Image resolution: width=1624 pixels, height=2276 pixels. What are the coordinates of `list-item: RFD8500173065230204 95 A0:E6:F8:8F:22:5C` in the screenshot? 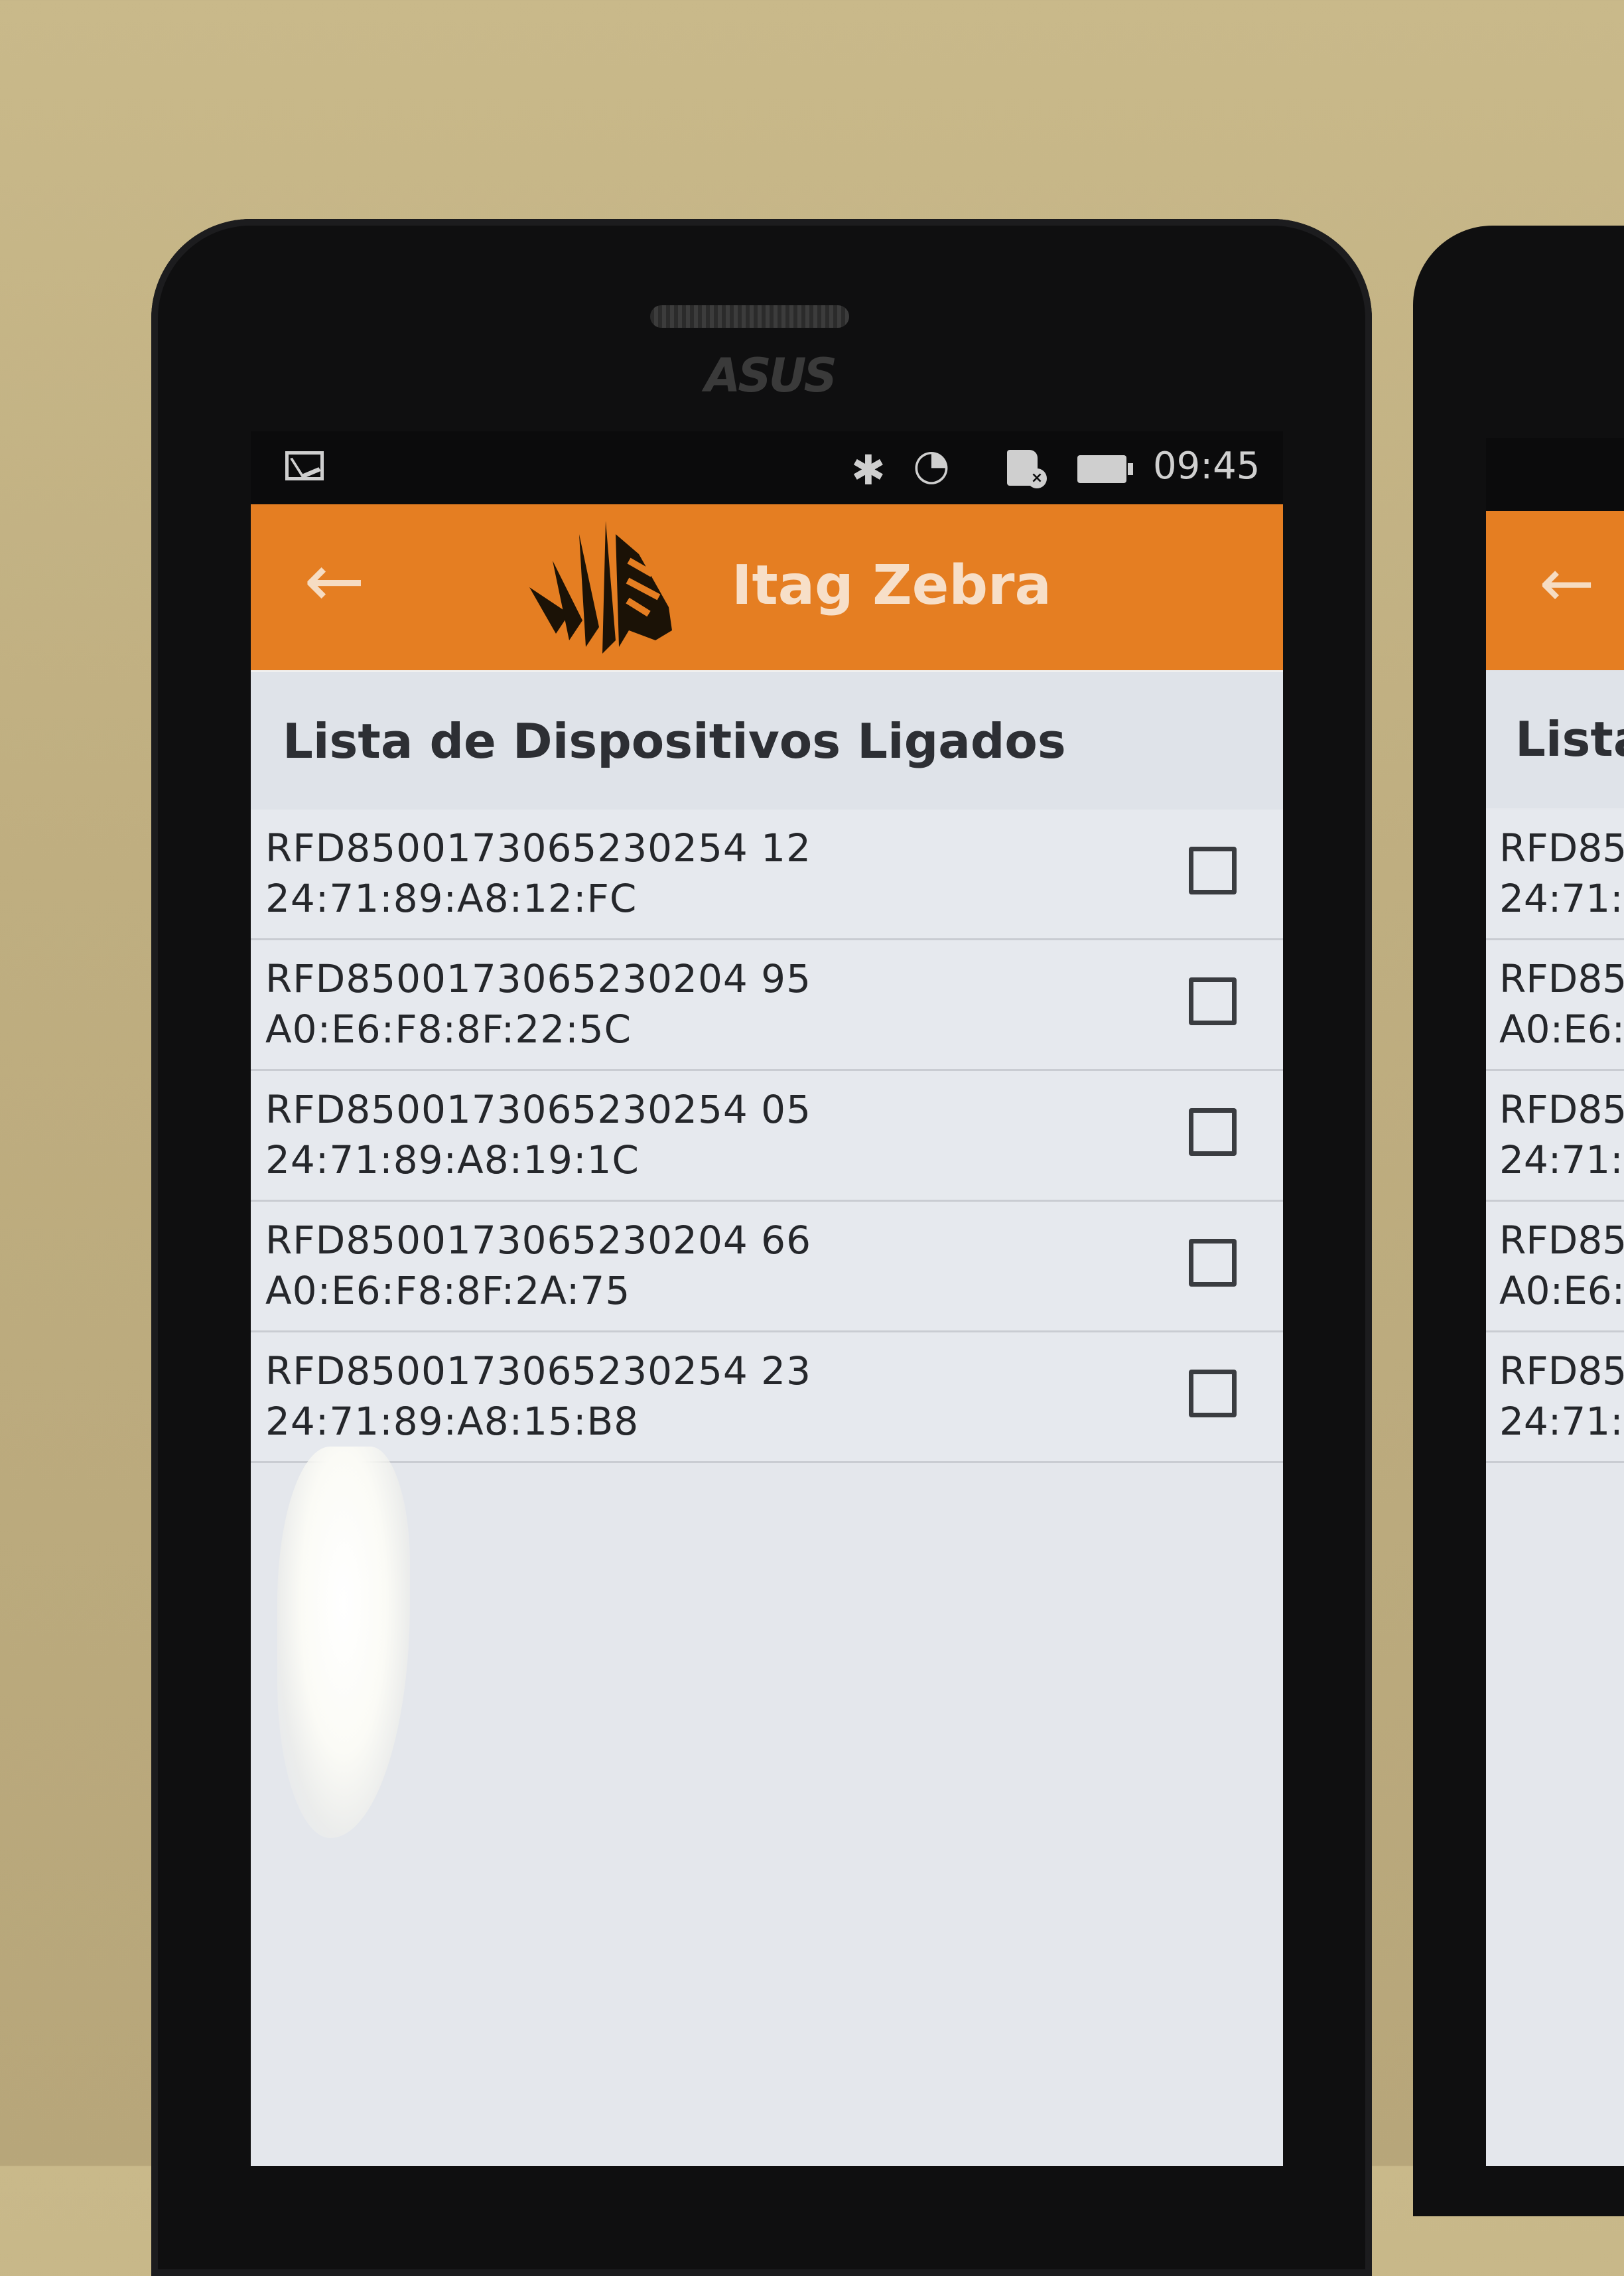 It's located at (767, 1005).